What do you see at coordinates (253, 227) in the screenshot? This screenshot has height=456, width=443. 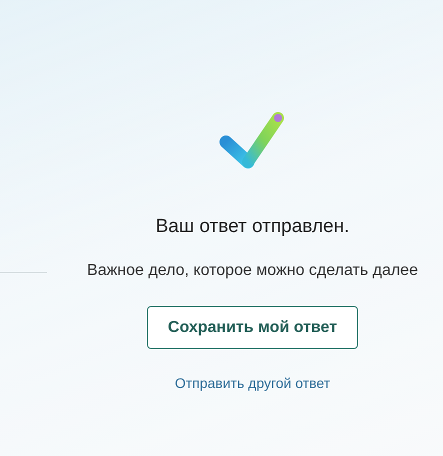 I see `confirmation-title: Ваш ответ отправлен.` at bounding box center [253, 227].